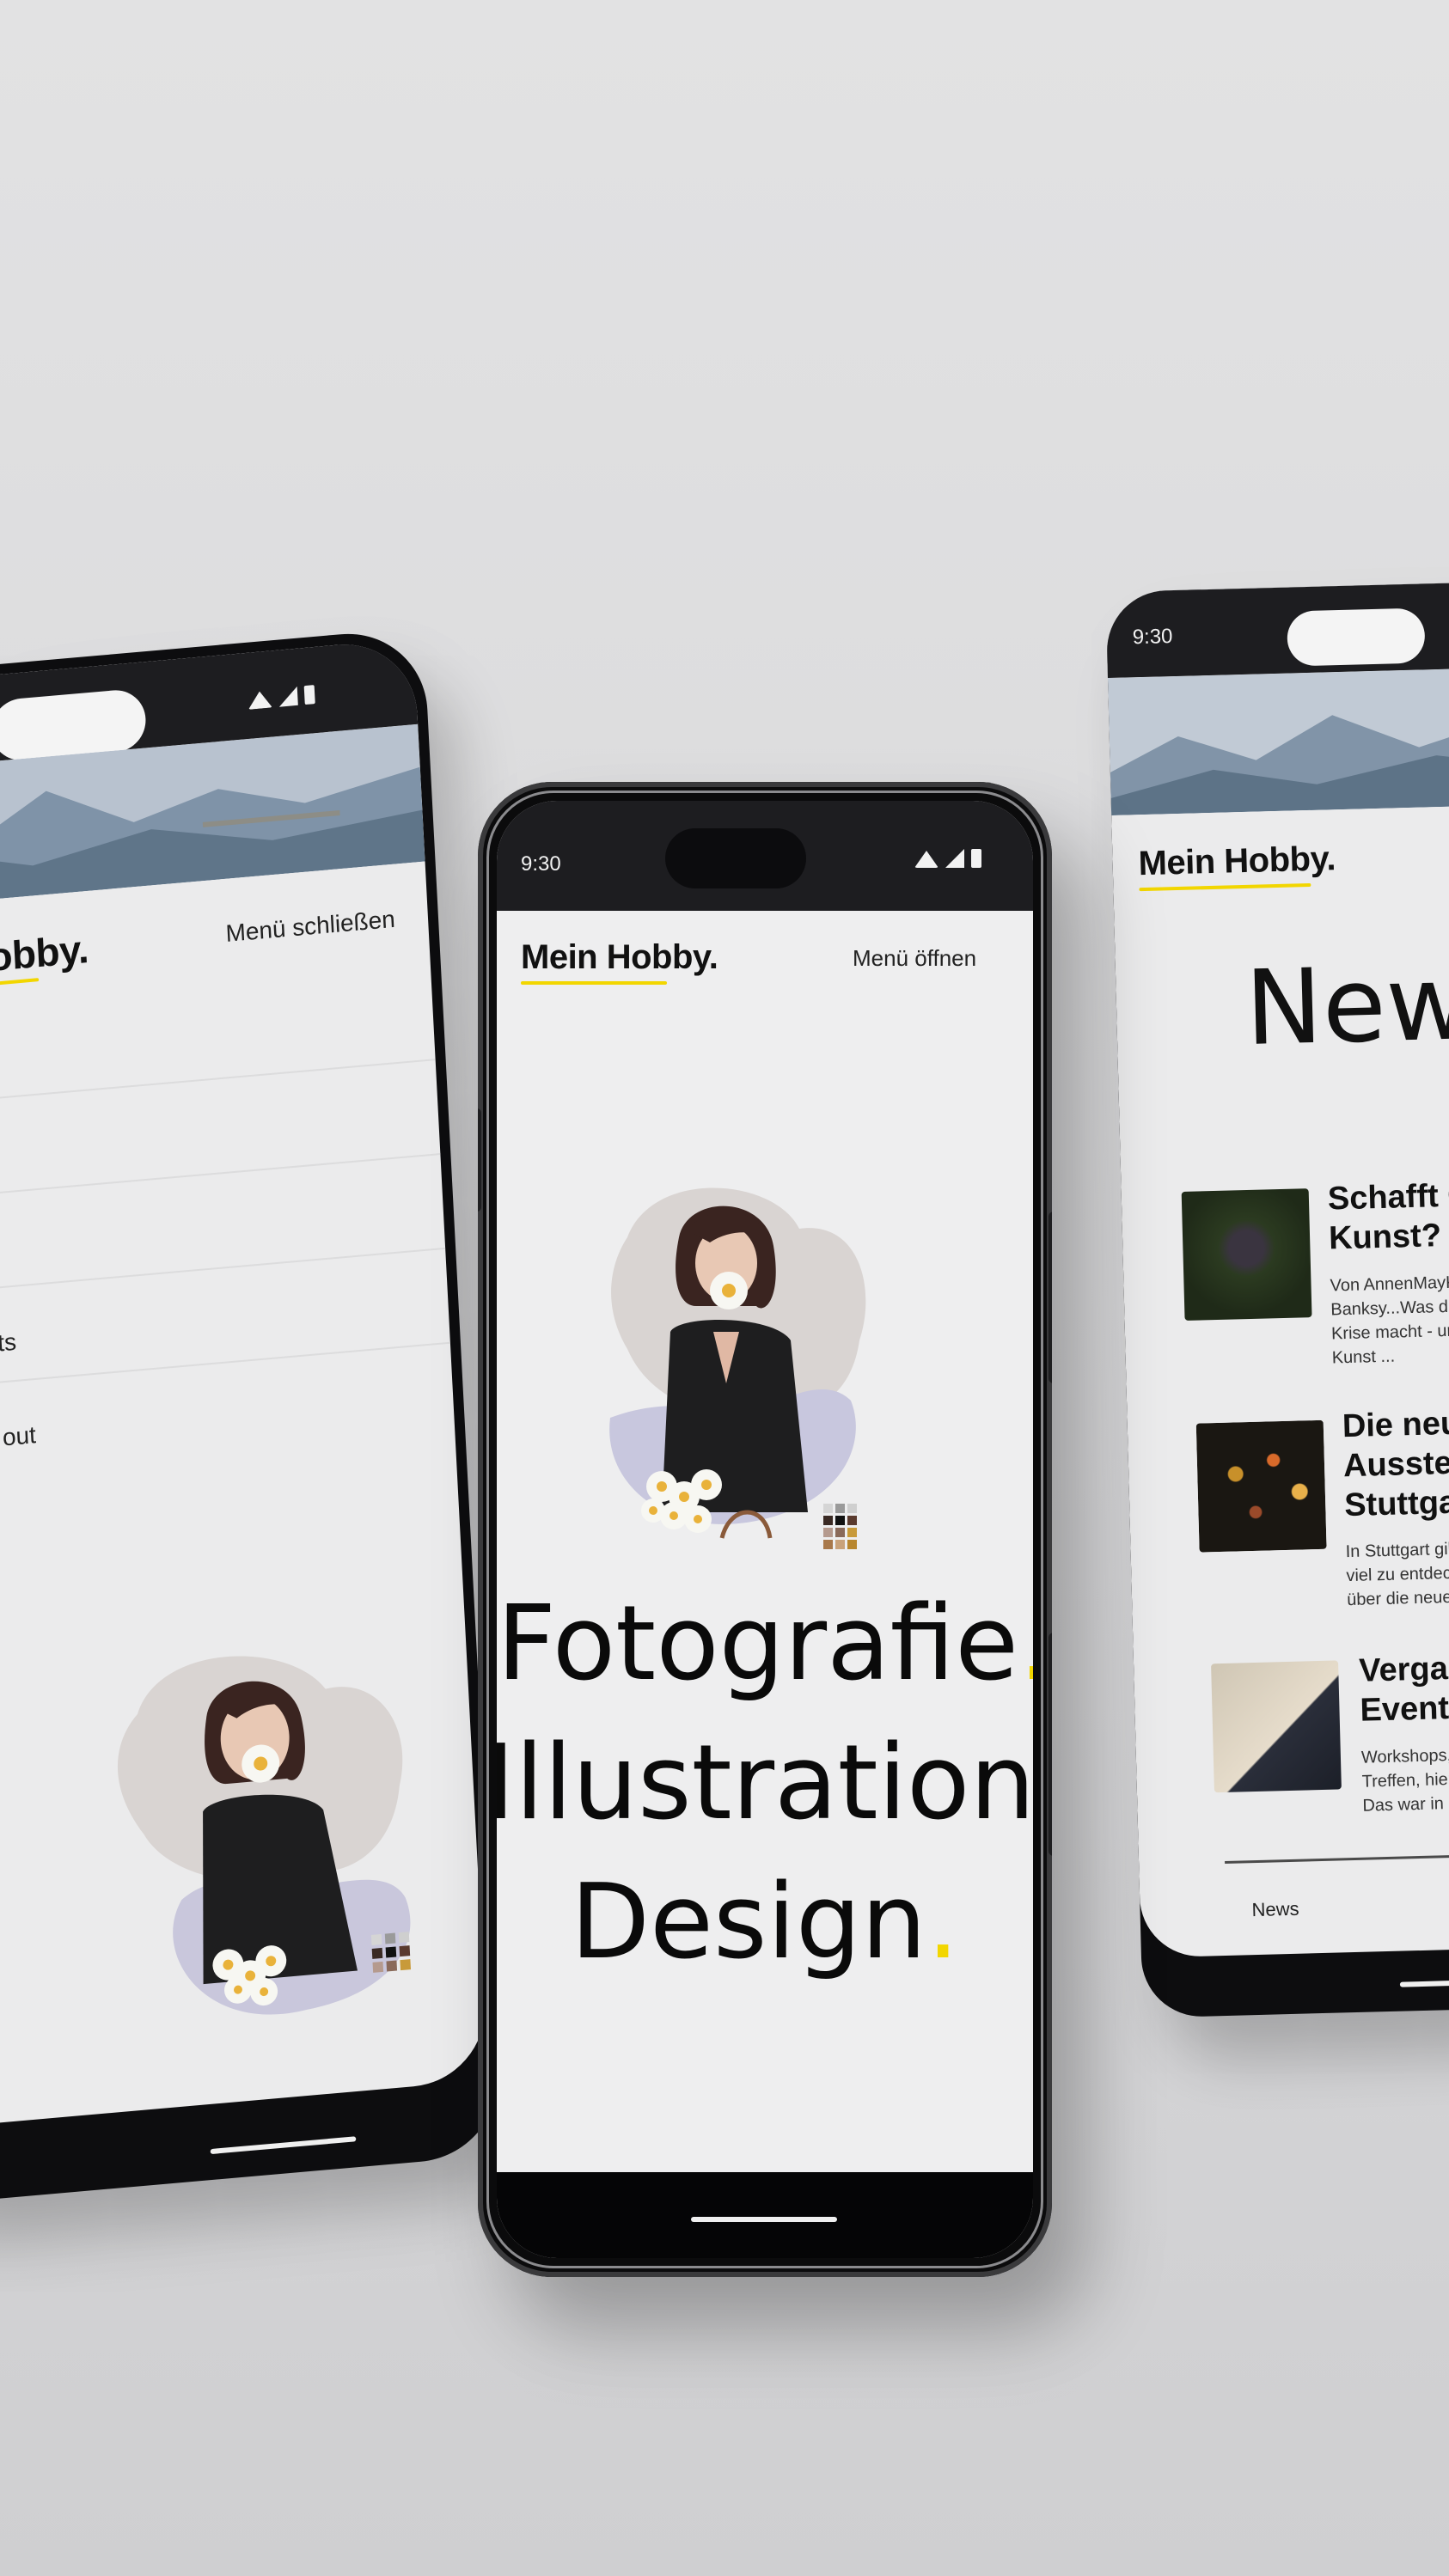  Describe the element at coordinates (1397, 1598) in the screenshot. I see `article-excerpt: über die neues` at that location.